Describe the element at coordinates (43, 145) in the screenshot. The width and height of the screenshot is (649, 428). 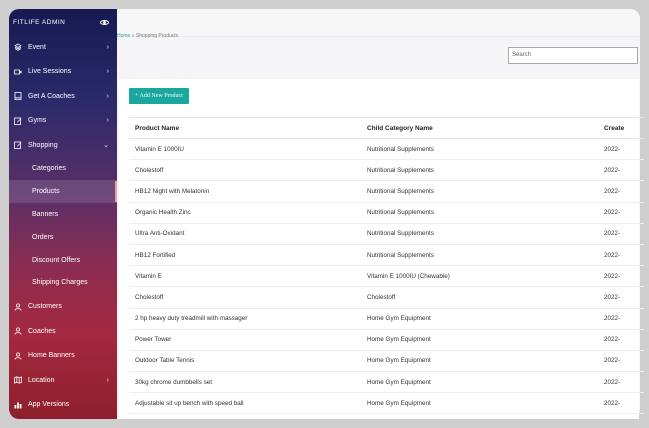
I see `sidebar-item-label: Shopping` at that location.